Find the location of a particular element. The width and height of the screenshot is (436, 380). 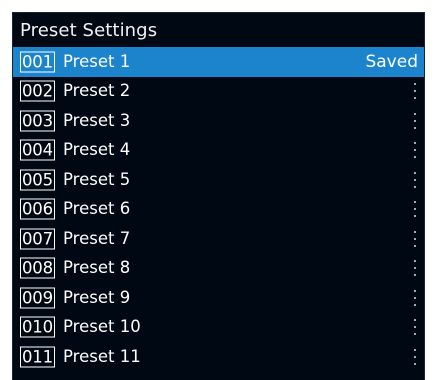

preset-row: 001 Preset 1 Saved is located at coordinates (218, 62).